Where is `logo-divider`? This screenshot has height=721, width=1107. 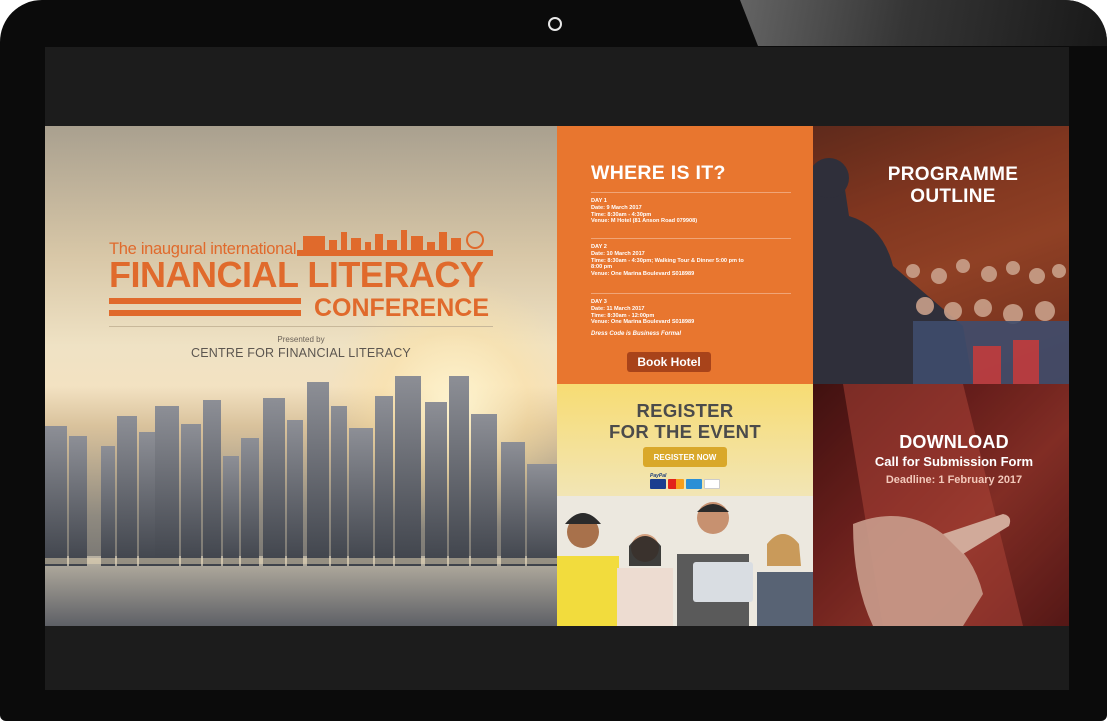 logo-divider is located at coordinates (301, 326).